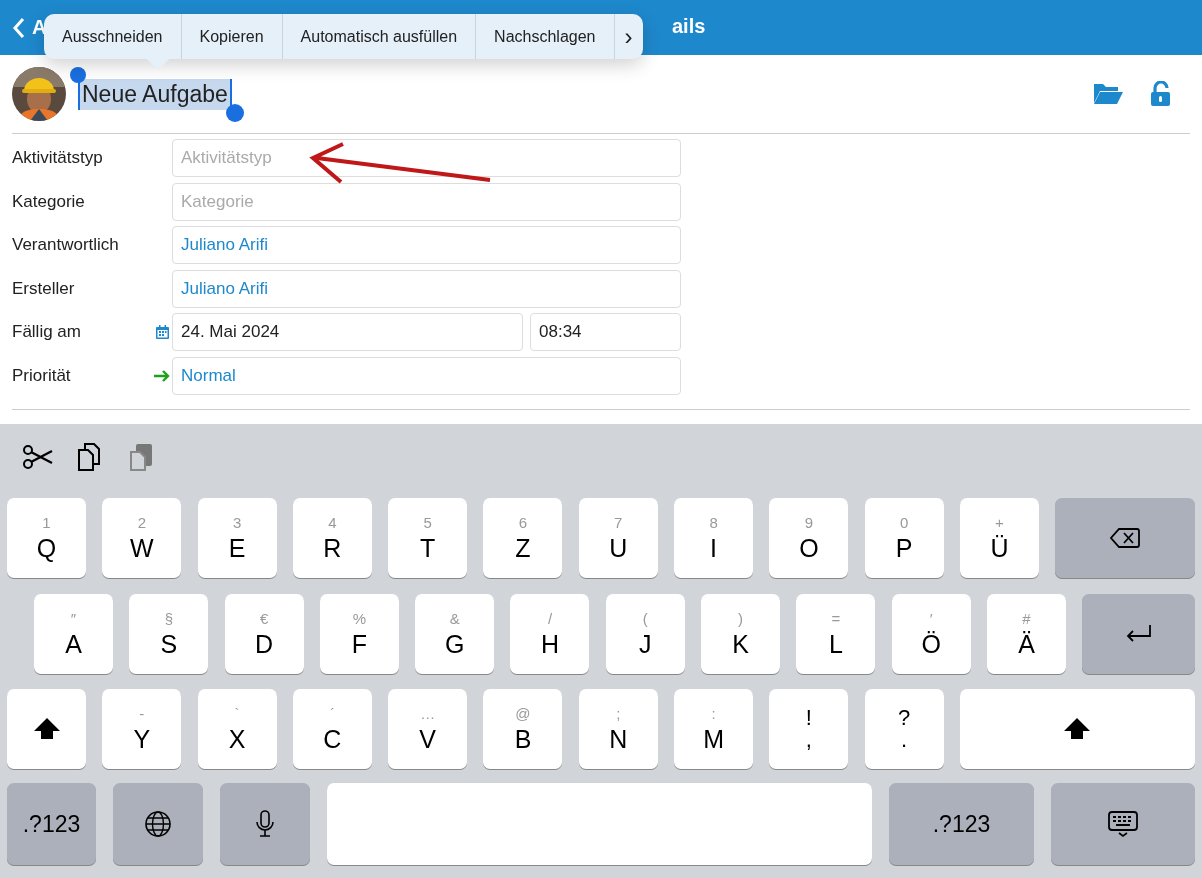 Image resolution: width=1202 pixels, height=878 pixels. I want to click on key: ) K, so click(741, 634).